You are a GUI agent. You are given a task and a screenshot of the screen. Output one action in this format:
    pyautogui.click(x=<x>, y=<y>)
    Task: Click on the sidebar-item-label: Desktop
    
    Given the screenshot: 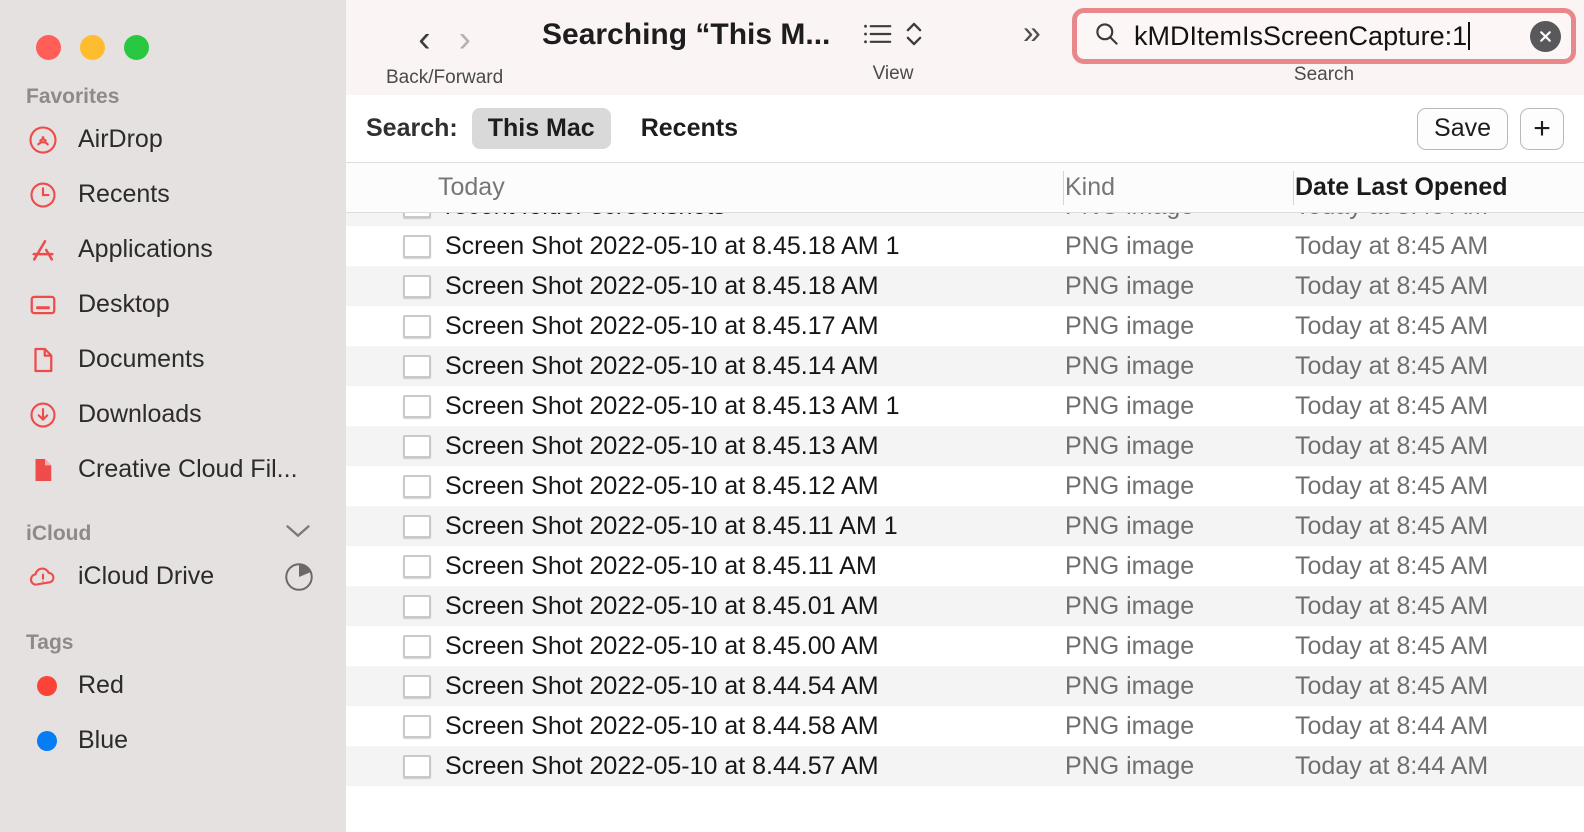 What is the action you would take?
    pyautogui.click(x=124, y=304)
    